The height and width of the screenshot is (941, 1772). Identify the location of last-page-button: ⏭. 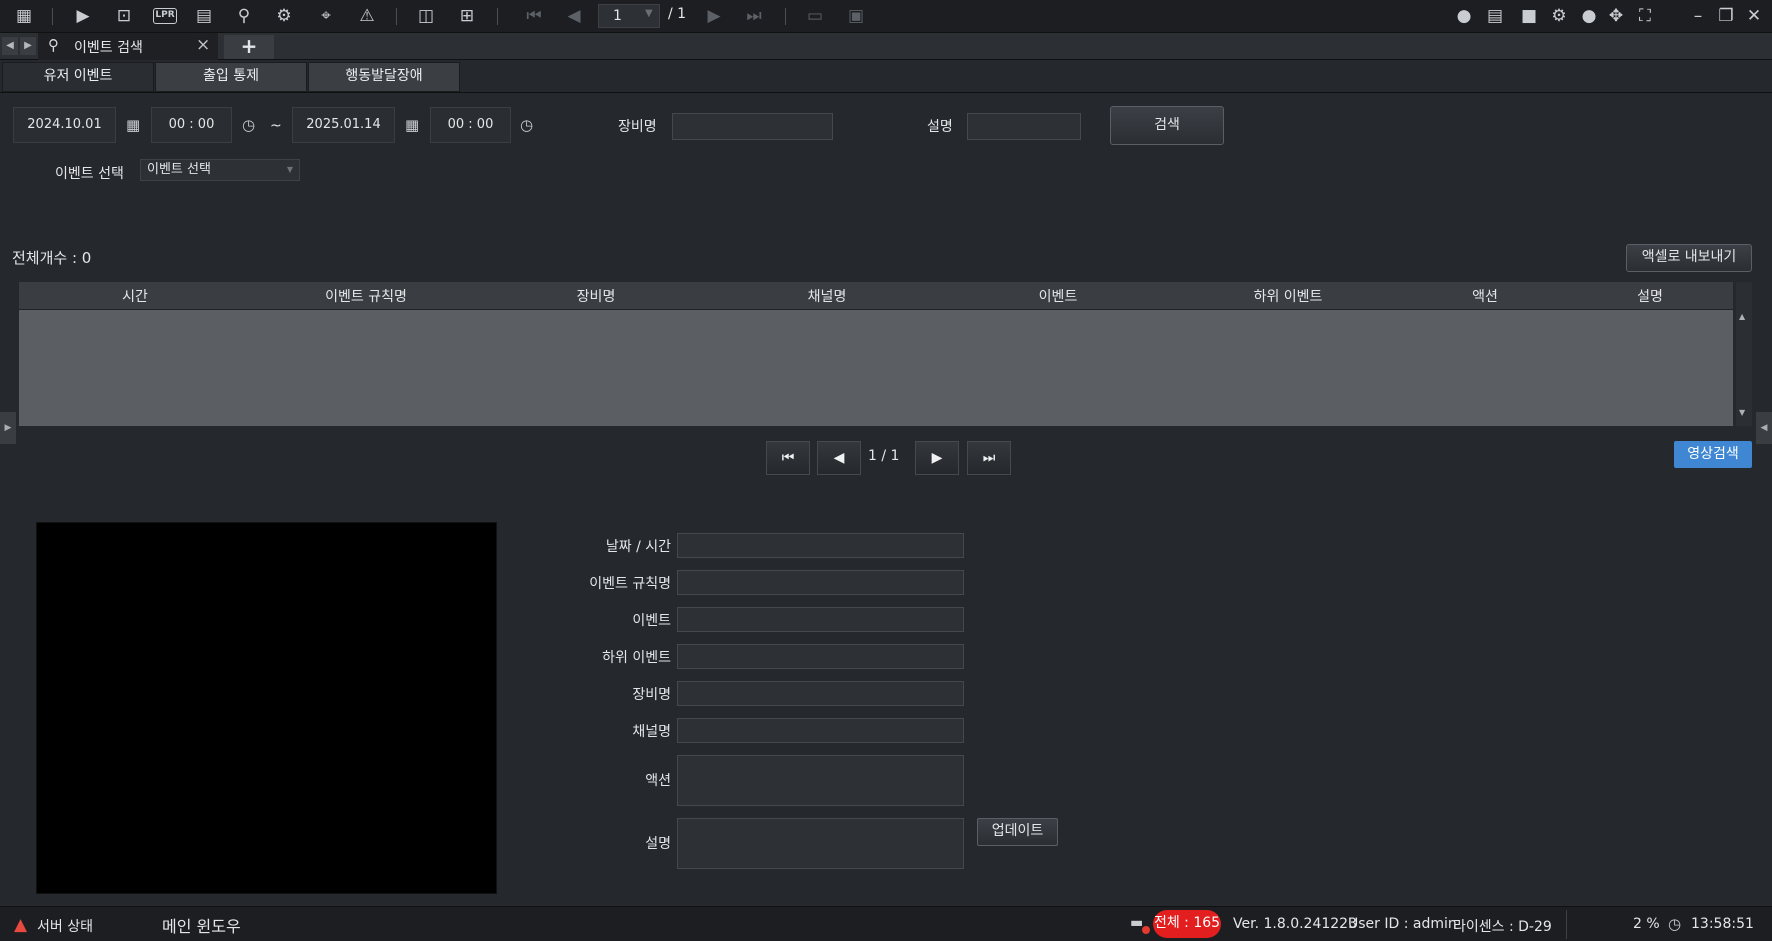
(989, 458).